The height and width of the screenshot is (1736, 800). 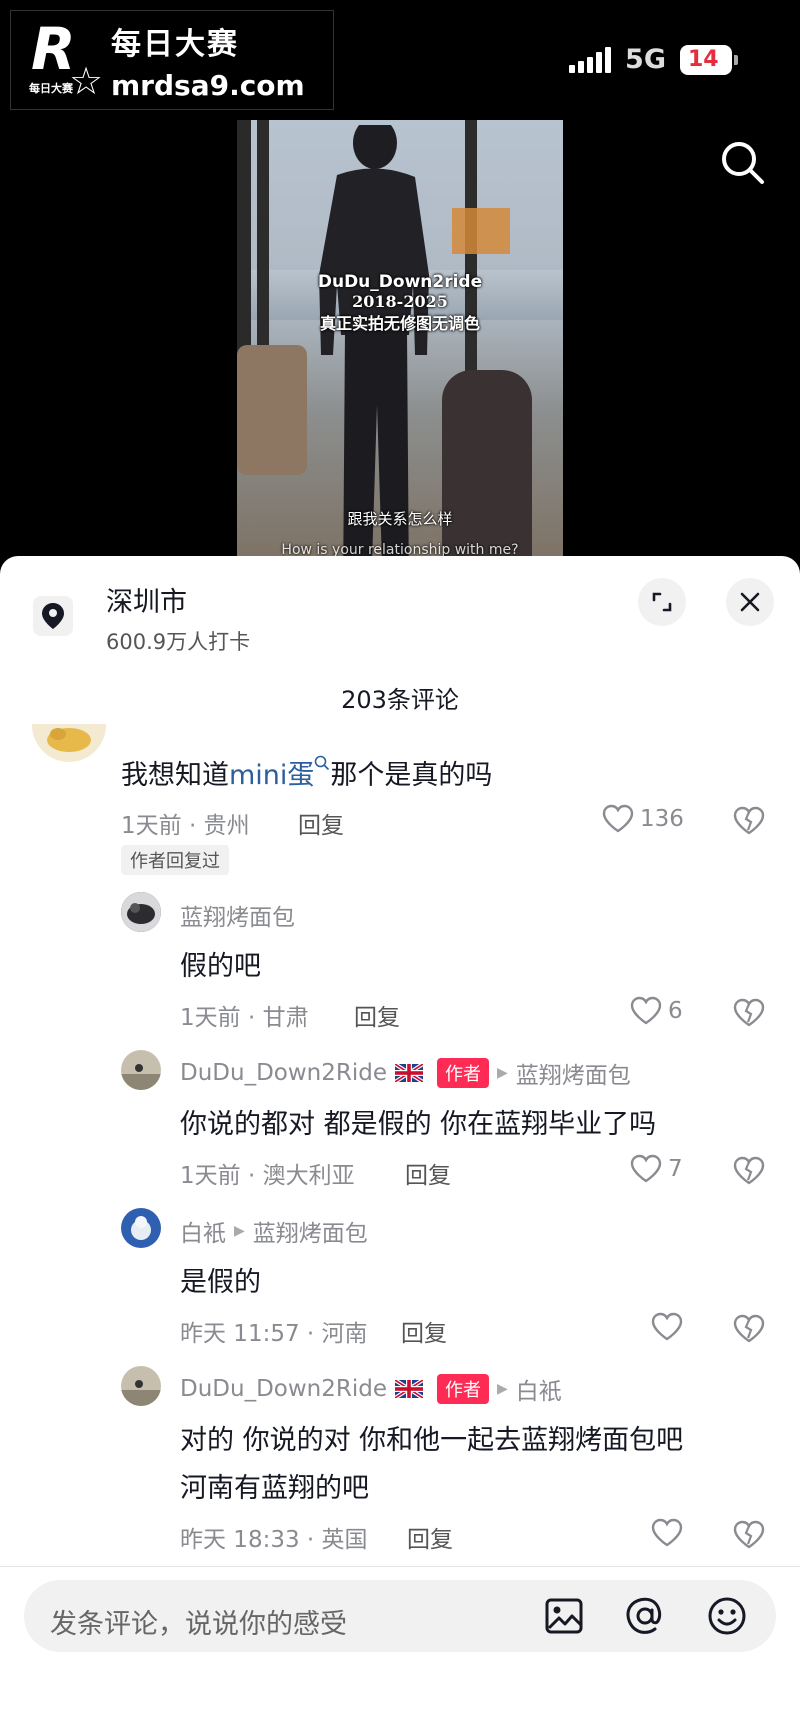 What do you see at coordinates (564, 1616) in the screenshot?
I see `image-icon` at bounding box center [564, 1616].